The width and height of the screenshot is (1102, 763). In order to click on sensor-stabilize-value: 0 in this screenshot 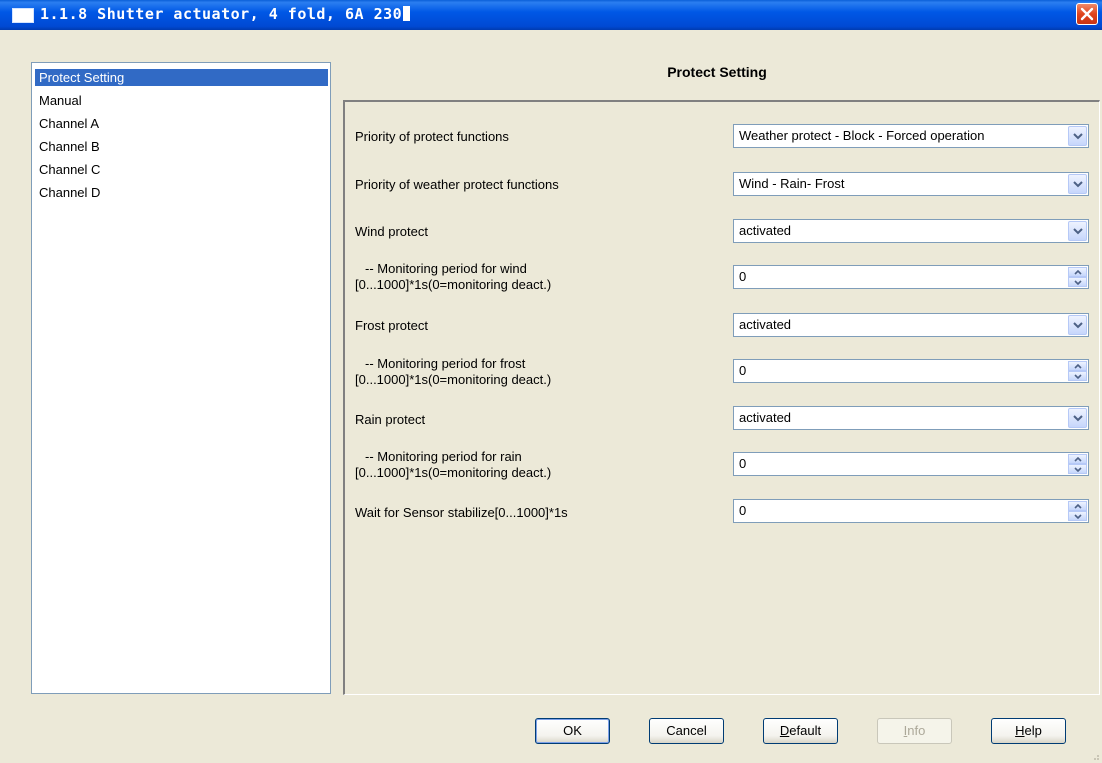, I will do `click(743, 510)`.